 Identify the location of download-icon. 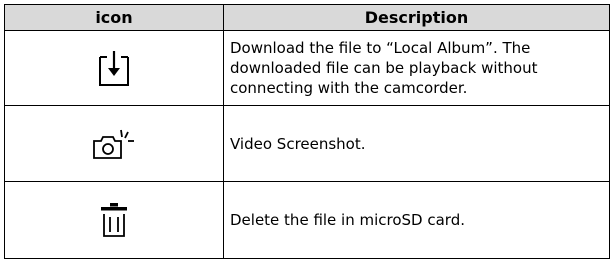
(114, 68).